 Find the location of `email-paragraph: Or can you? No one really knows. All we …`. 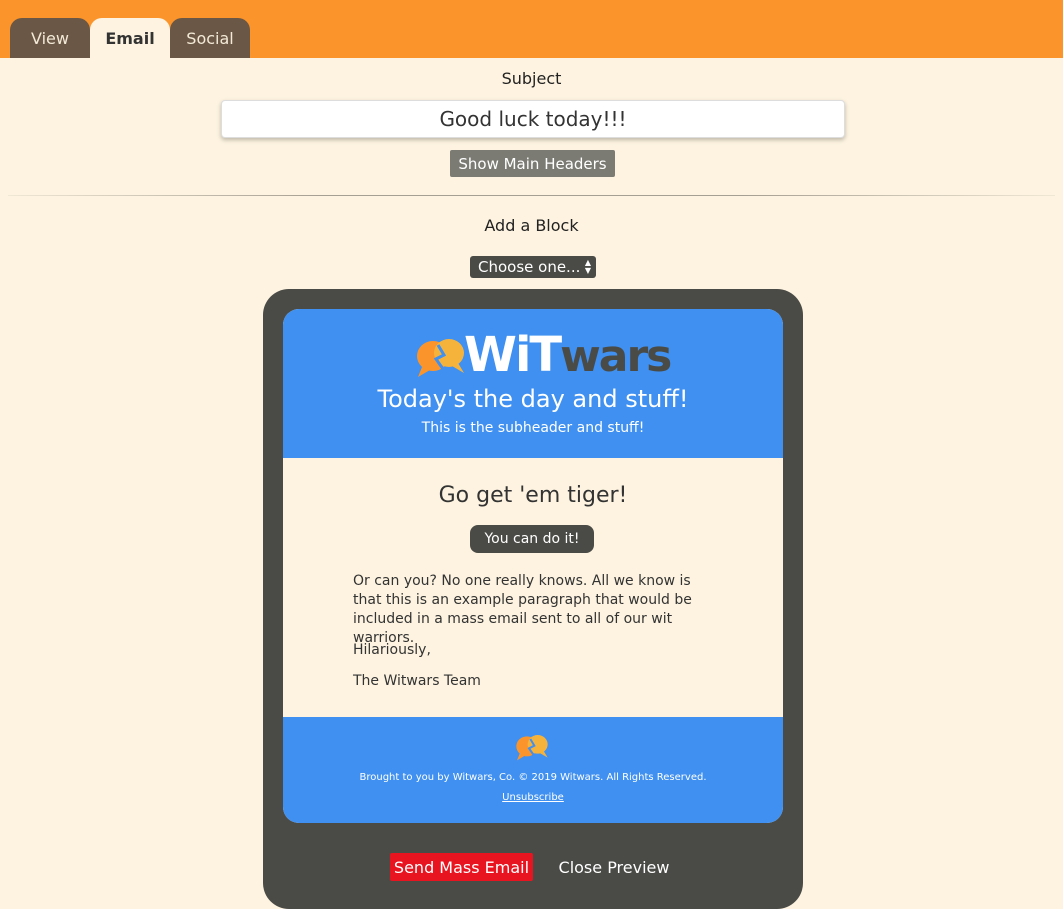

email-paragraph: Or can you? No one really knows. All we … is located at coordinates (522, 609).